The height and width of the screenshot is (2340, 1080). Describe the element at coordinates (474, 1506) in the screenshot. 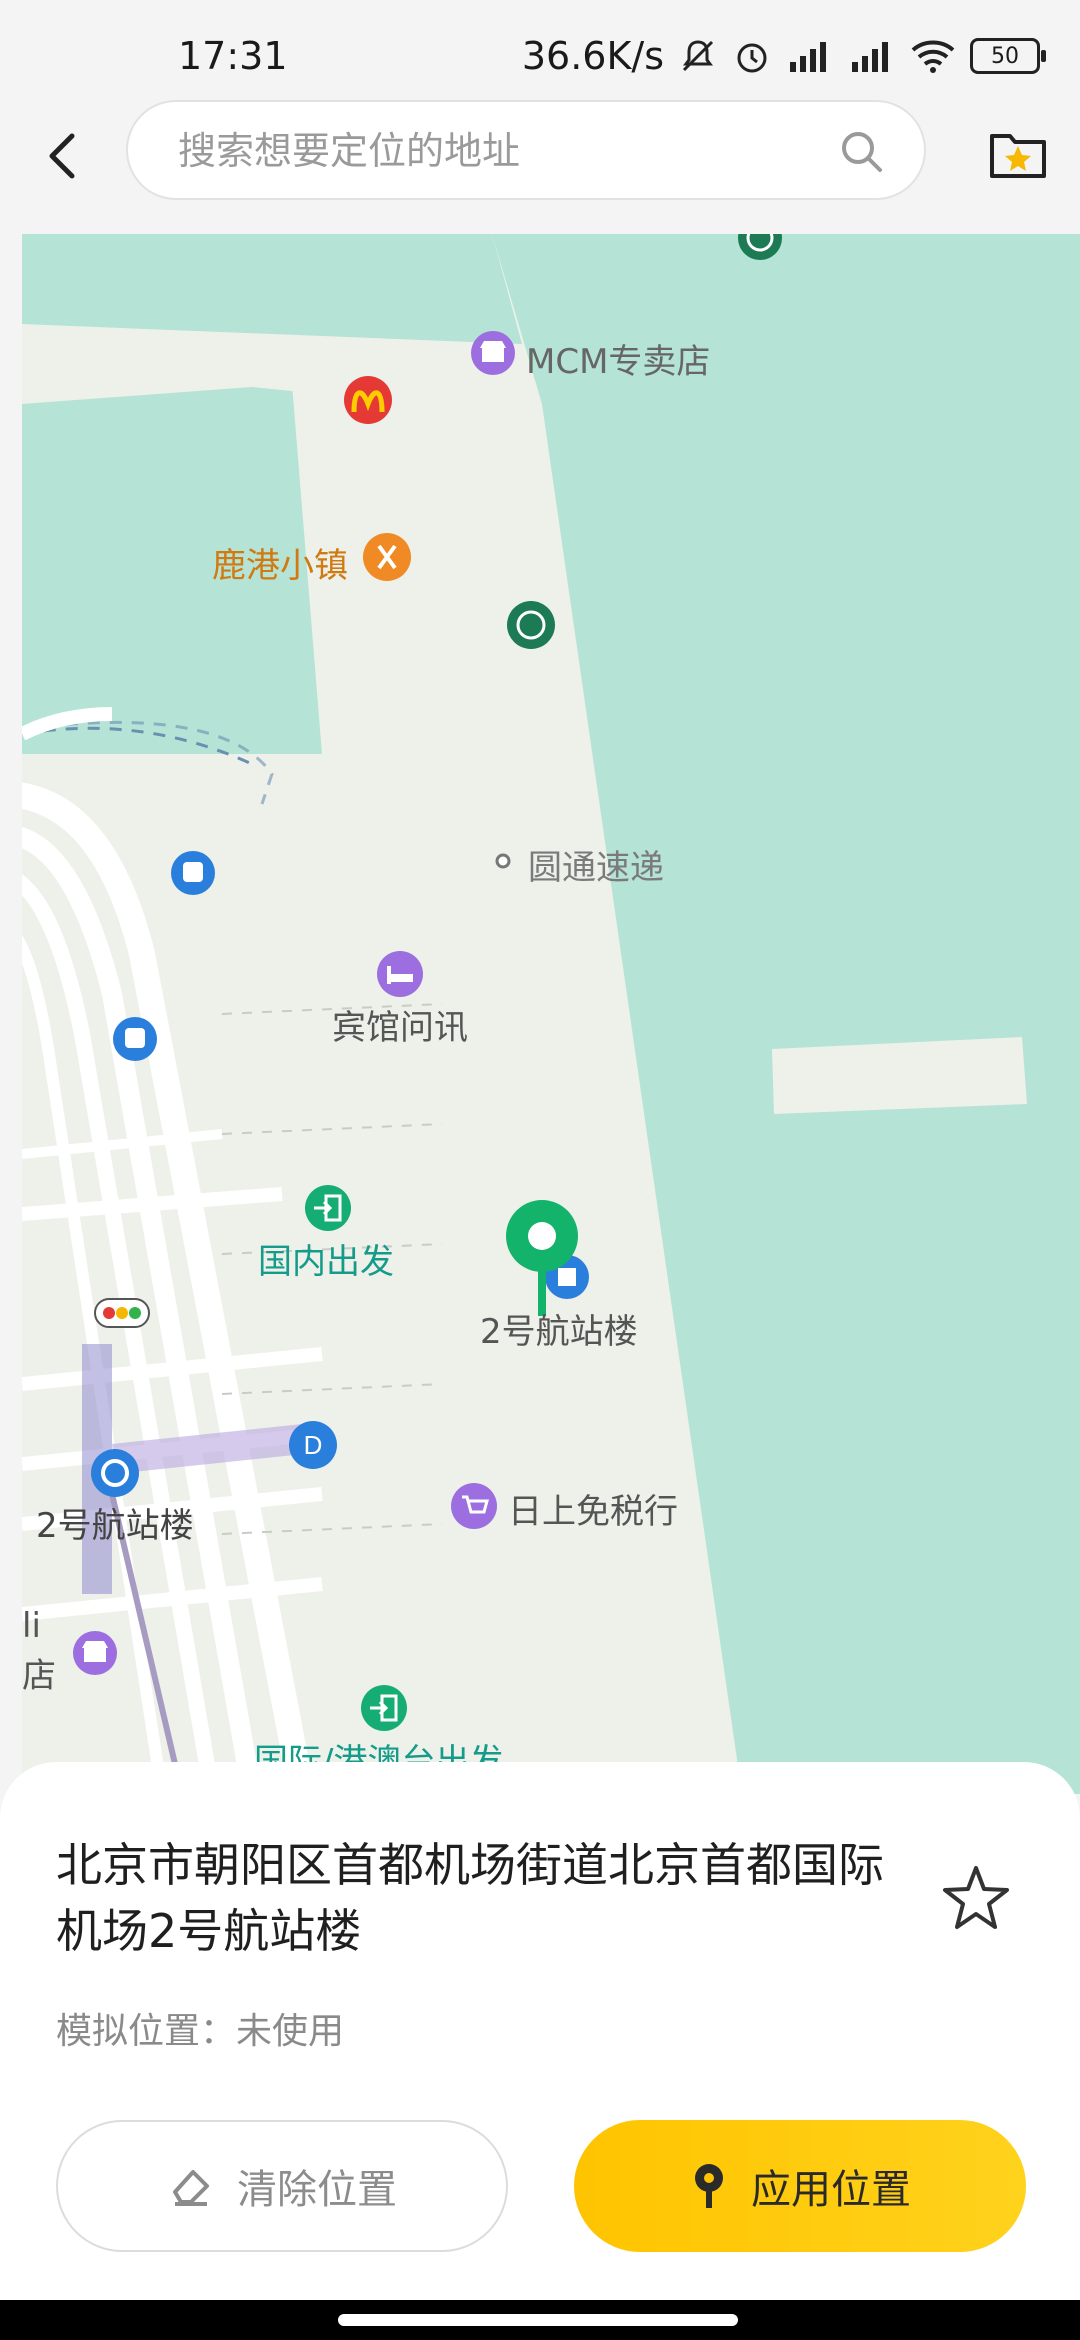

I see `shopping-cart-icon` at that location.